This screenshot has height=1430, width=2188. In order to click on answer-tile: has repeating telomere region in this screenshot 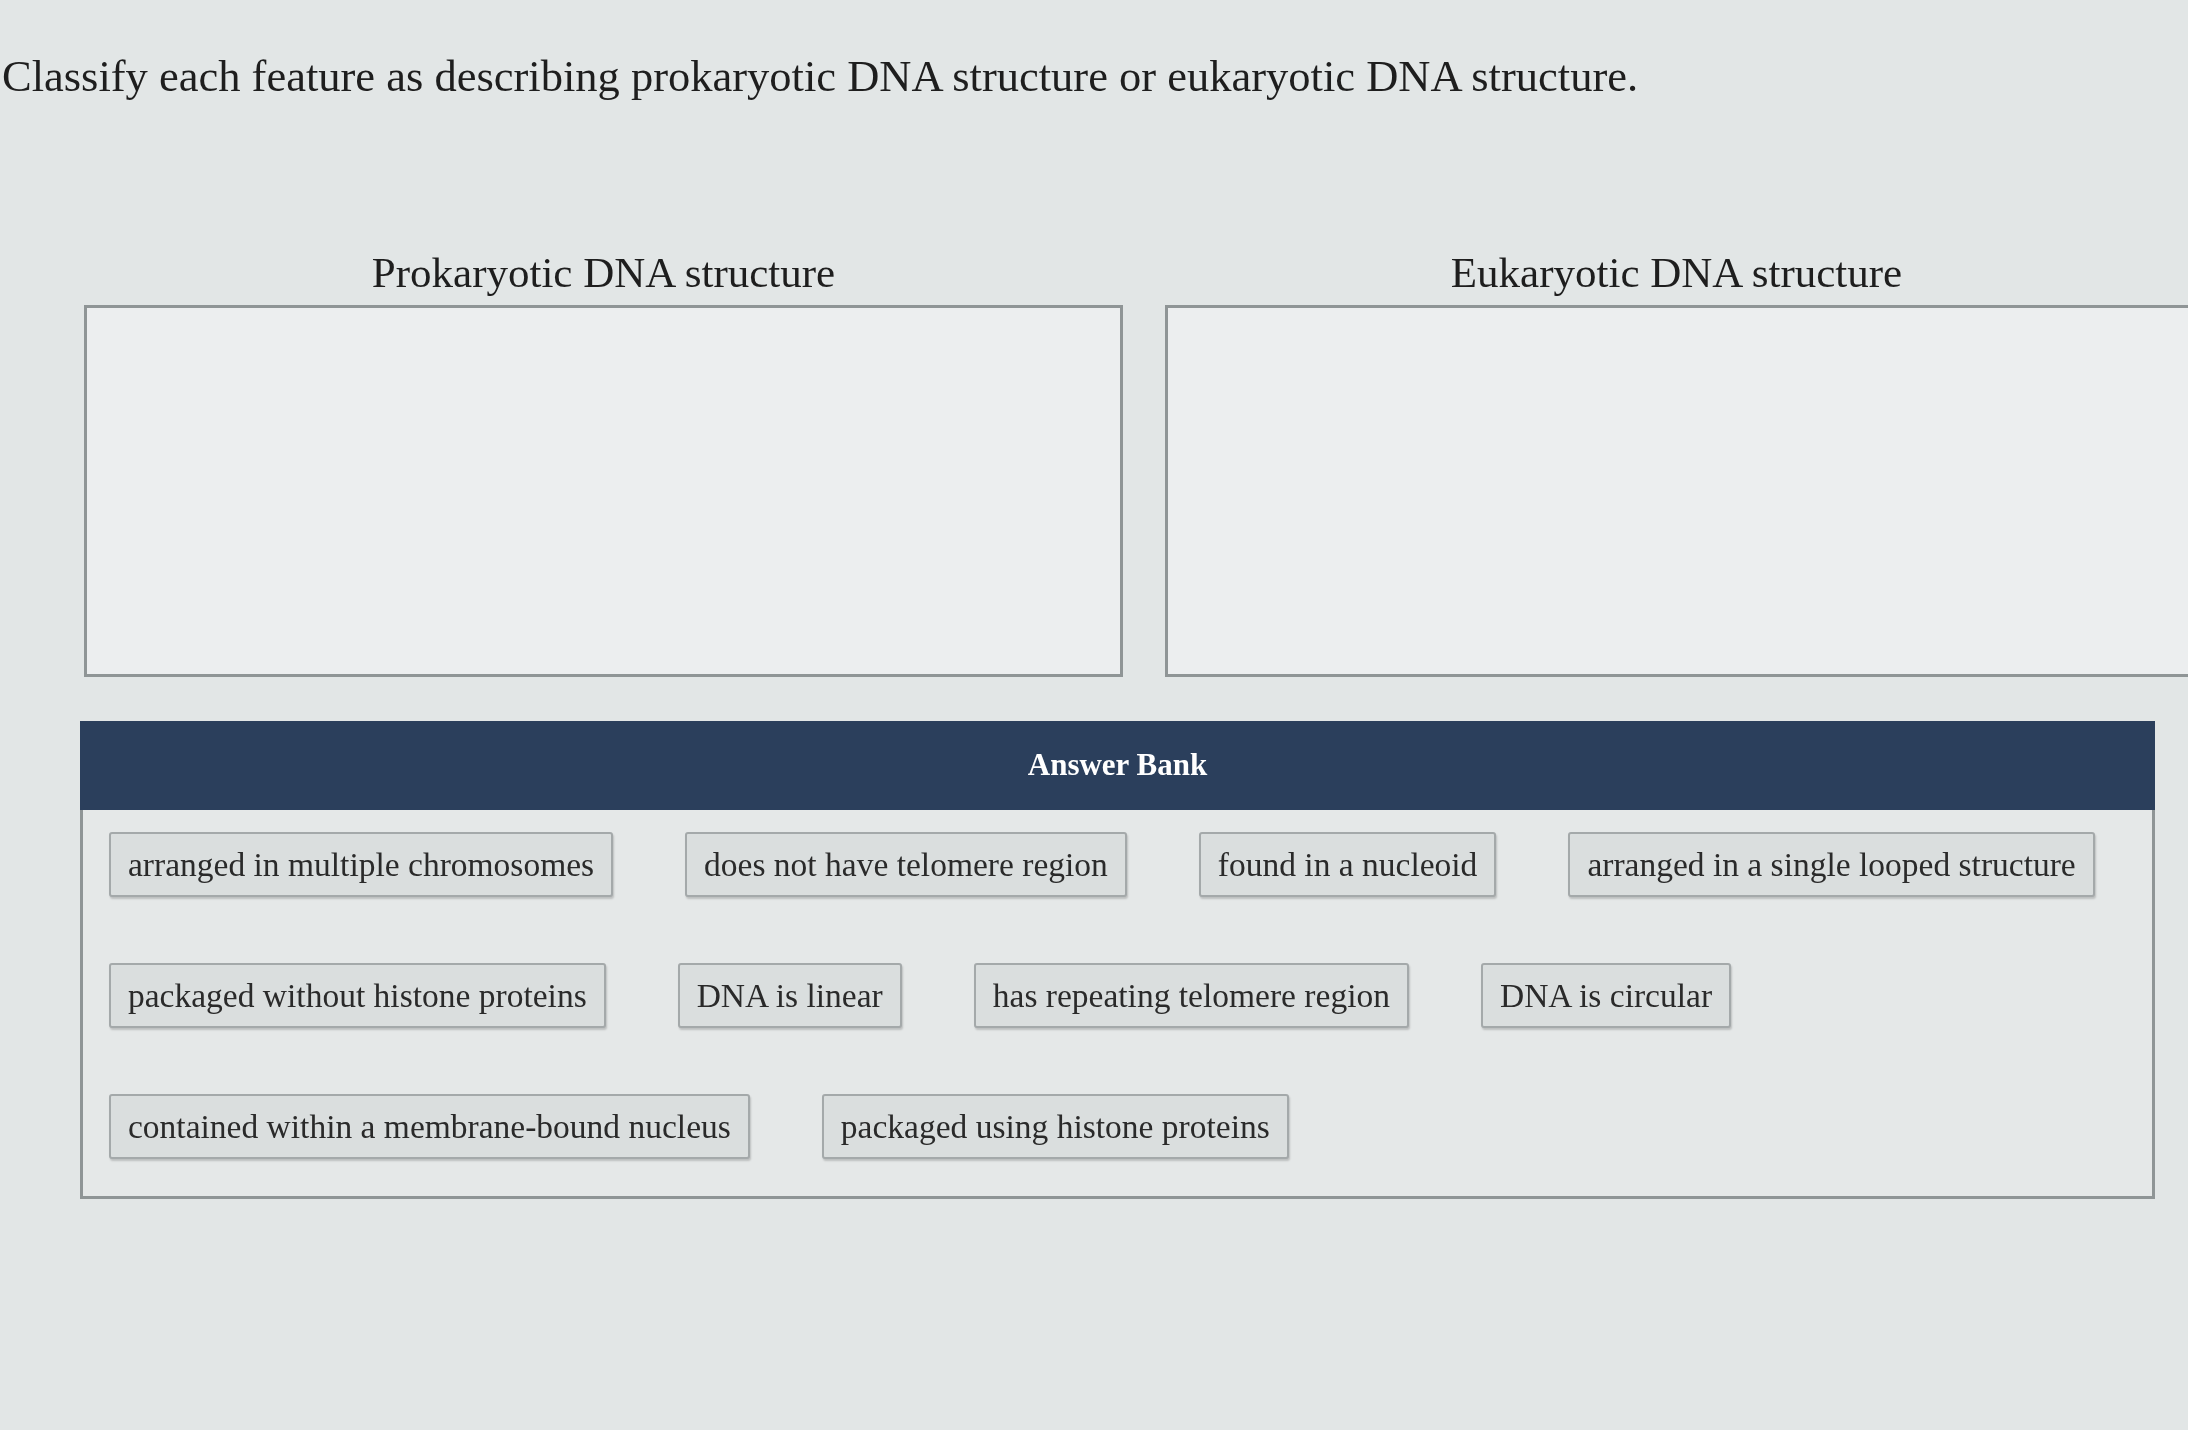, I will do `click(1191, 995)`.